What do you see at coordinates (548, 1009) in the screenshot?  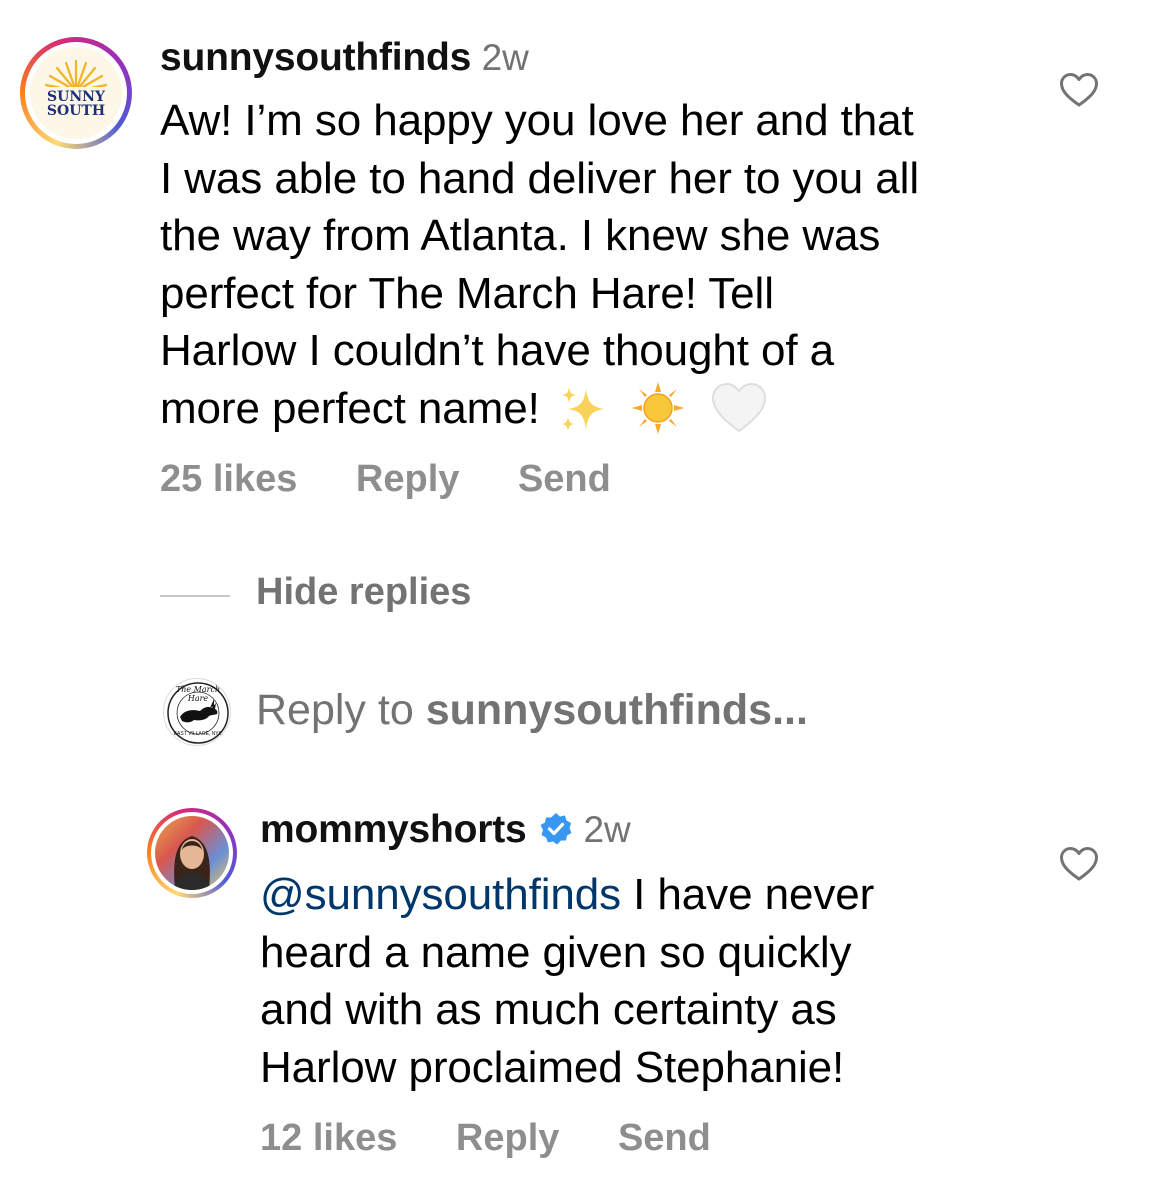 I see `reply-line: and with as much certainty as` at bounding box center [548, 1009].